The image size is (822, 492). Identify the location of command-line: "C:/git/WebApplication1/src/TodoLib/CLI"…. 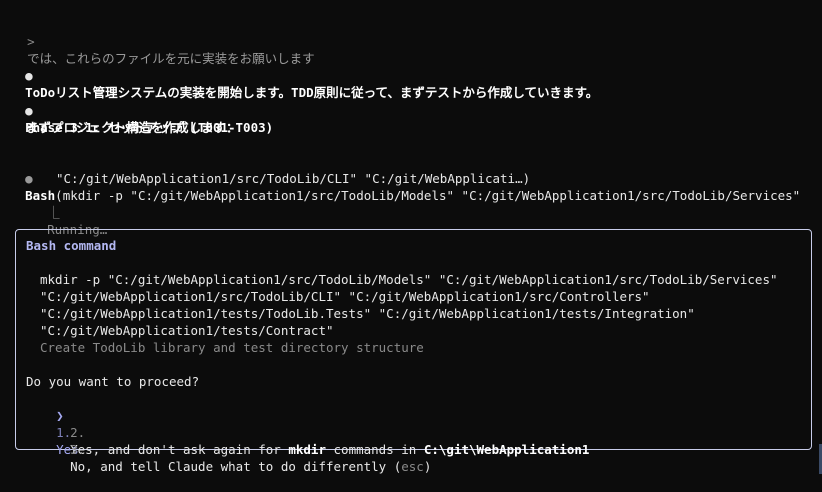
(345, 296).